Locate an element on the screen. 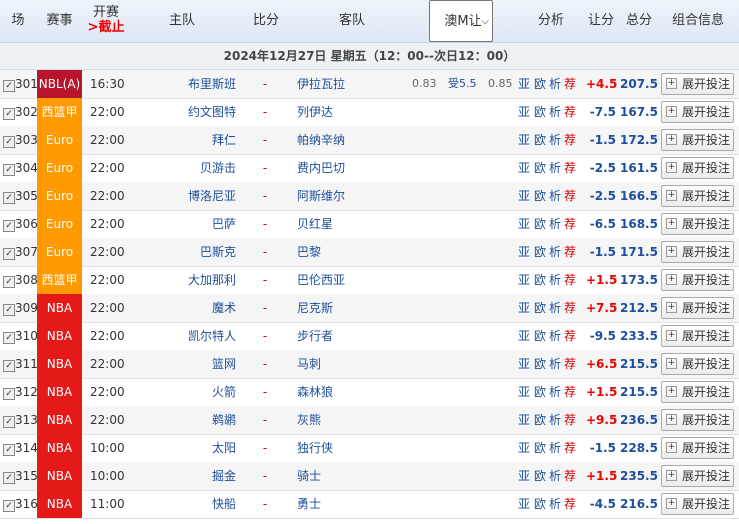 Image resolution: width=739 pixels, height=524 pixels. home-team: 快船 is located at coordinates (183, 504).